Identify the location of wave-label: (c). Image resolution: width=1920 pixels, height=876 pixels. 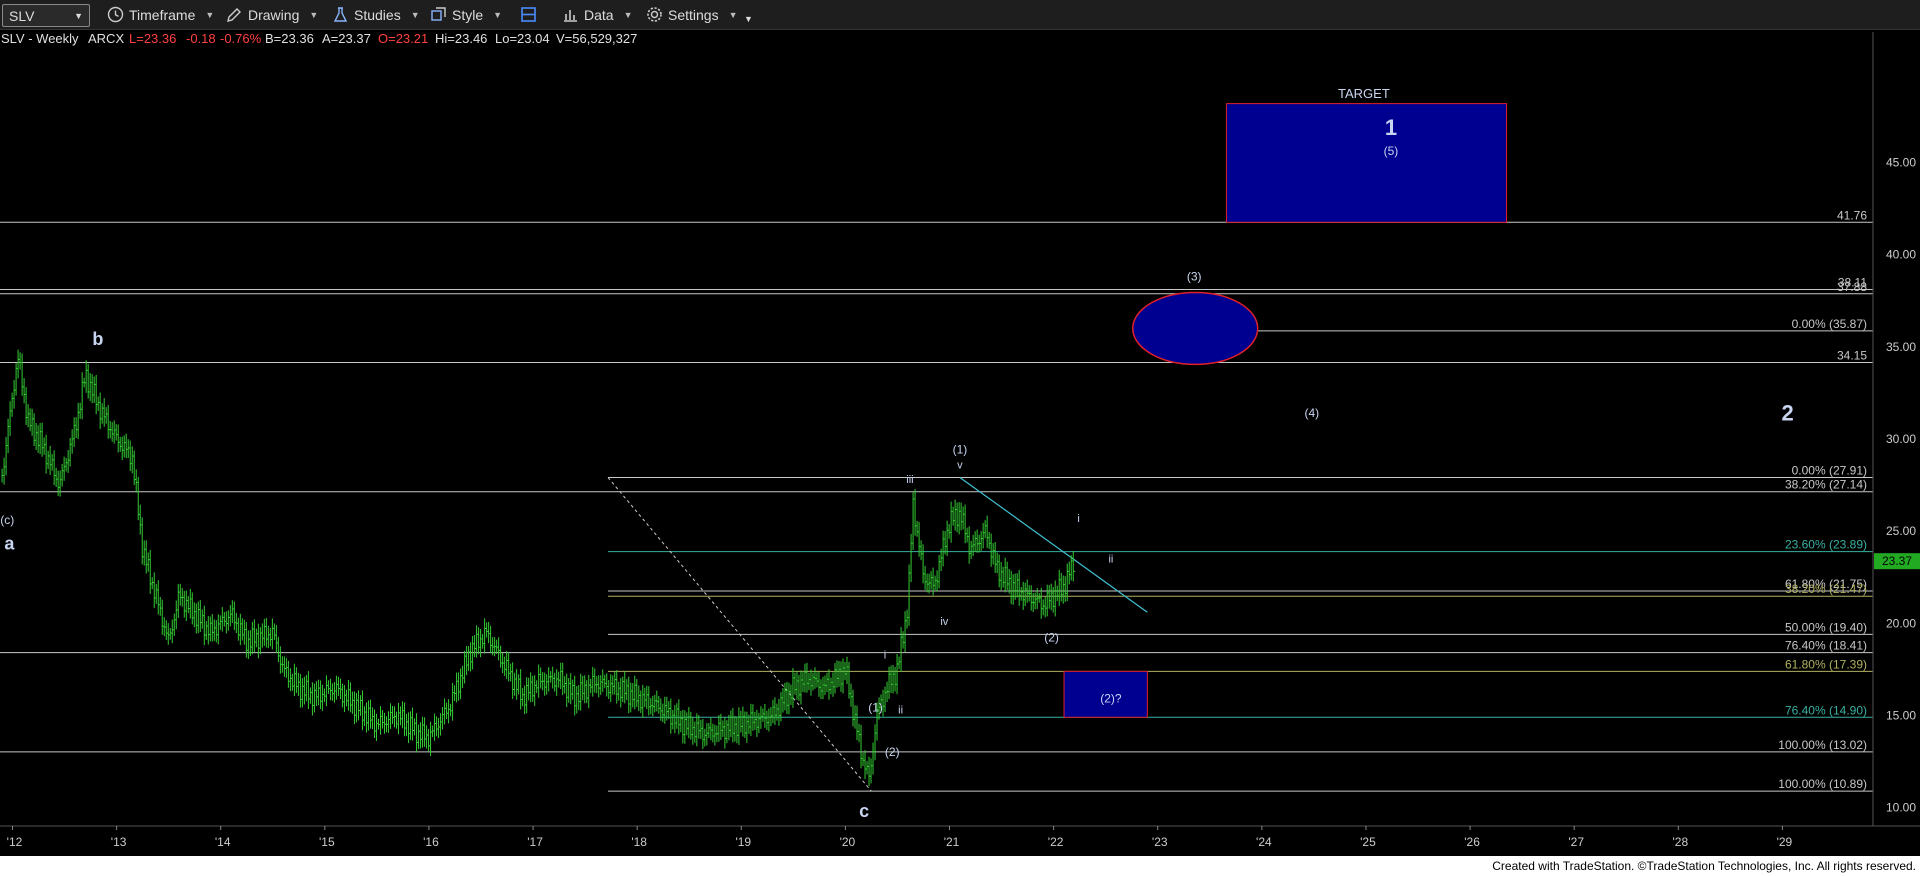
(7, 520).